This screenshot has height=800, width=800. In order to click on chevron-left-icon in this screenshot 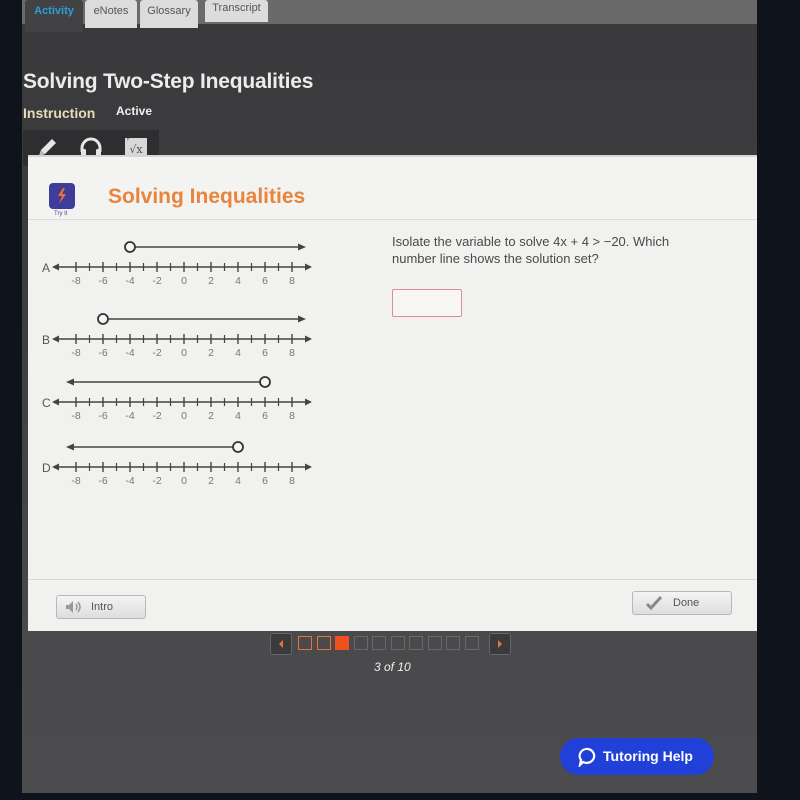, I will do `click(281, 644)`.